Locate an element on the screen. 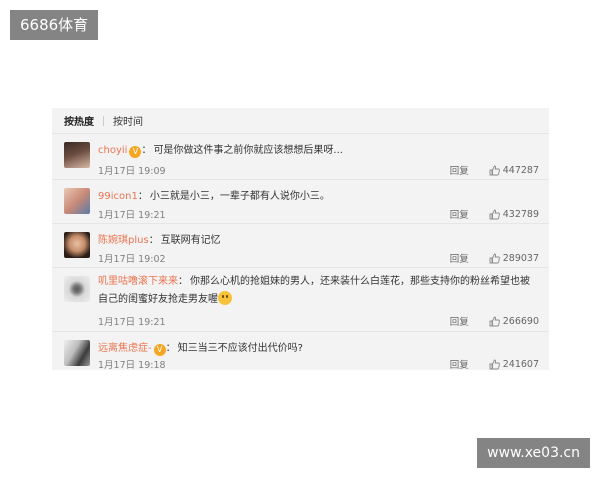 This screenshot has width=600, height=480. tab-sort-time: 按时间 is located at coordinates (128, 120).